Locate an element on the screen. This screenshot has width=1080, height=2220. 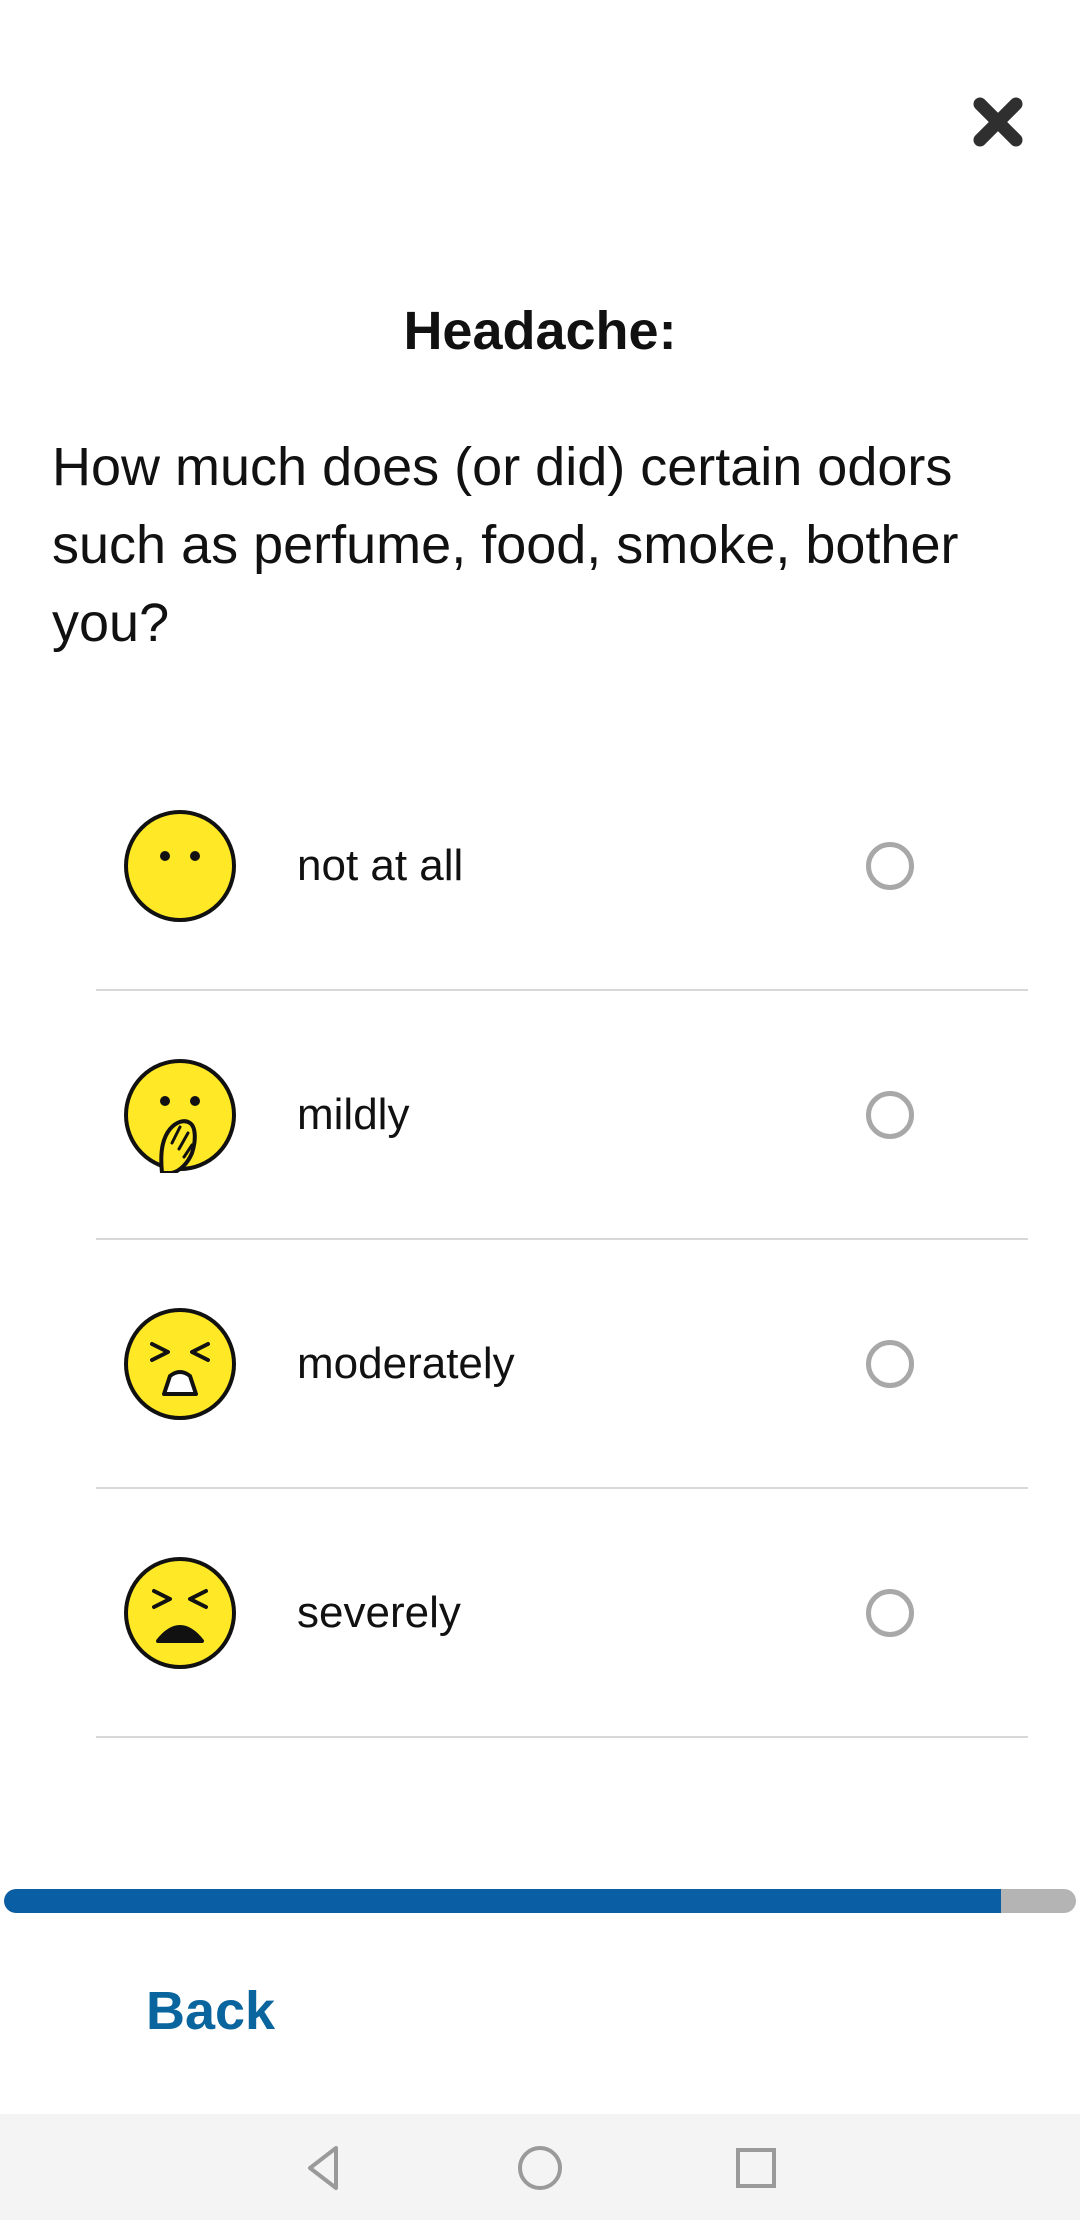
progress-bar is located at coordinates (540, 1901).